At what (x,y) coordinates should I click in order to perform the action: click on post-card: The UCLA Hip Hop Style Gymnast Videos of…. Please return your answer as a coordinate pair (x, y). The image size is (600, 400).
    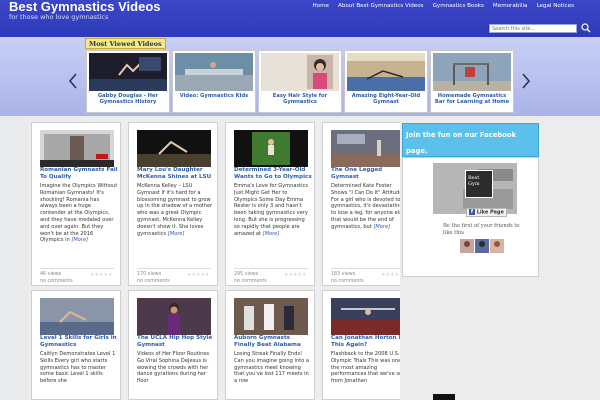
    Looking at the image, I should click on (173, 345).